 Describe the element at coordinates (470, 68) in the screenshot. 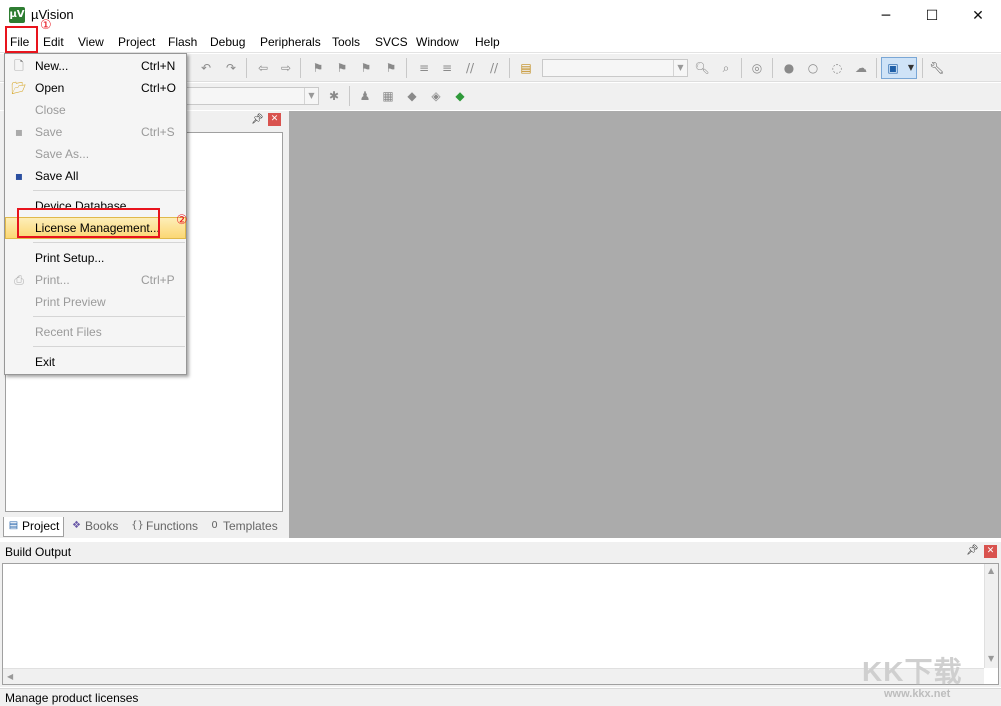

I see `comment-icon: //` at that location.